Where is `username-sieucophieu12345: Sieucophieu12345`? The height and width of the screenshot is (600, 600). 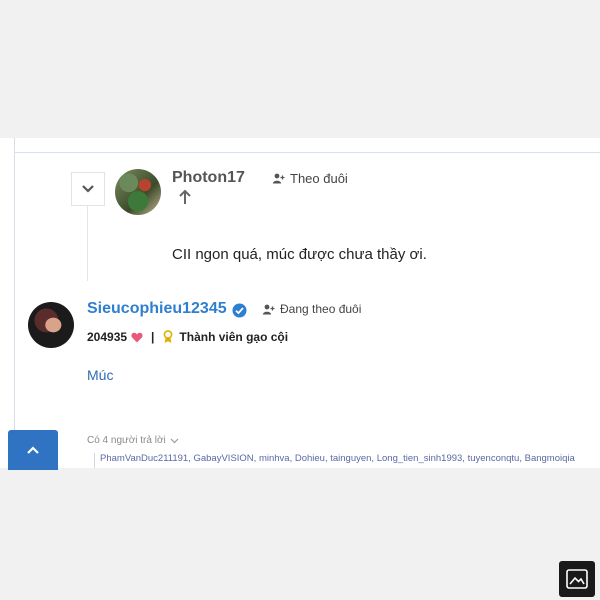
username-sieucophieu12345: Sieucophieu12345 is located at coordinates (157, 309).